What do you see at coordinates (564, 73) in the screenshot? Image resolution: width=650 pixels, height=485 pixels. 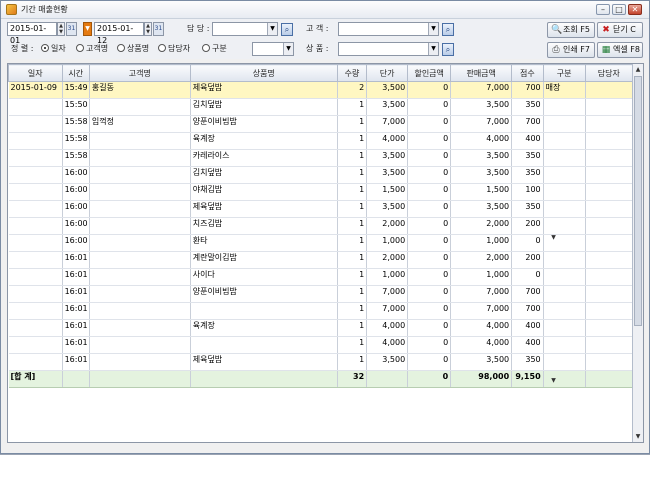 I see `column-header: 구분` at bounding box center [564, 73].